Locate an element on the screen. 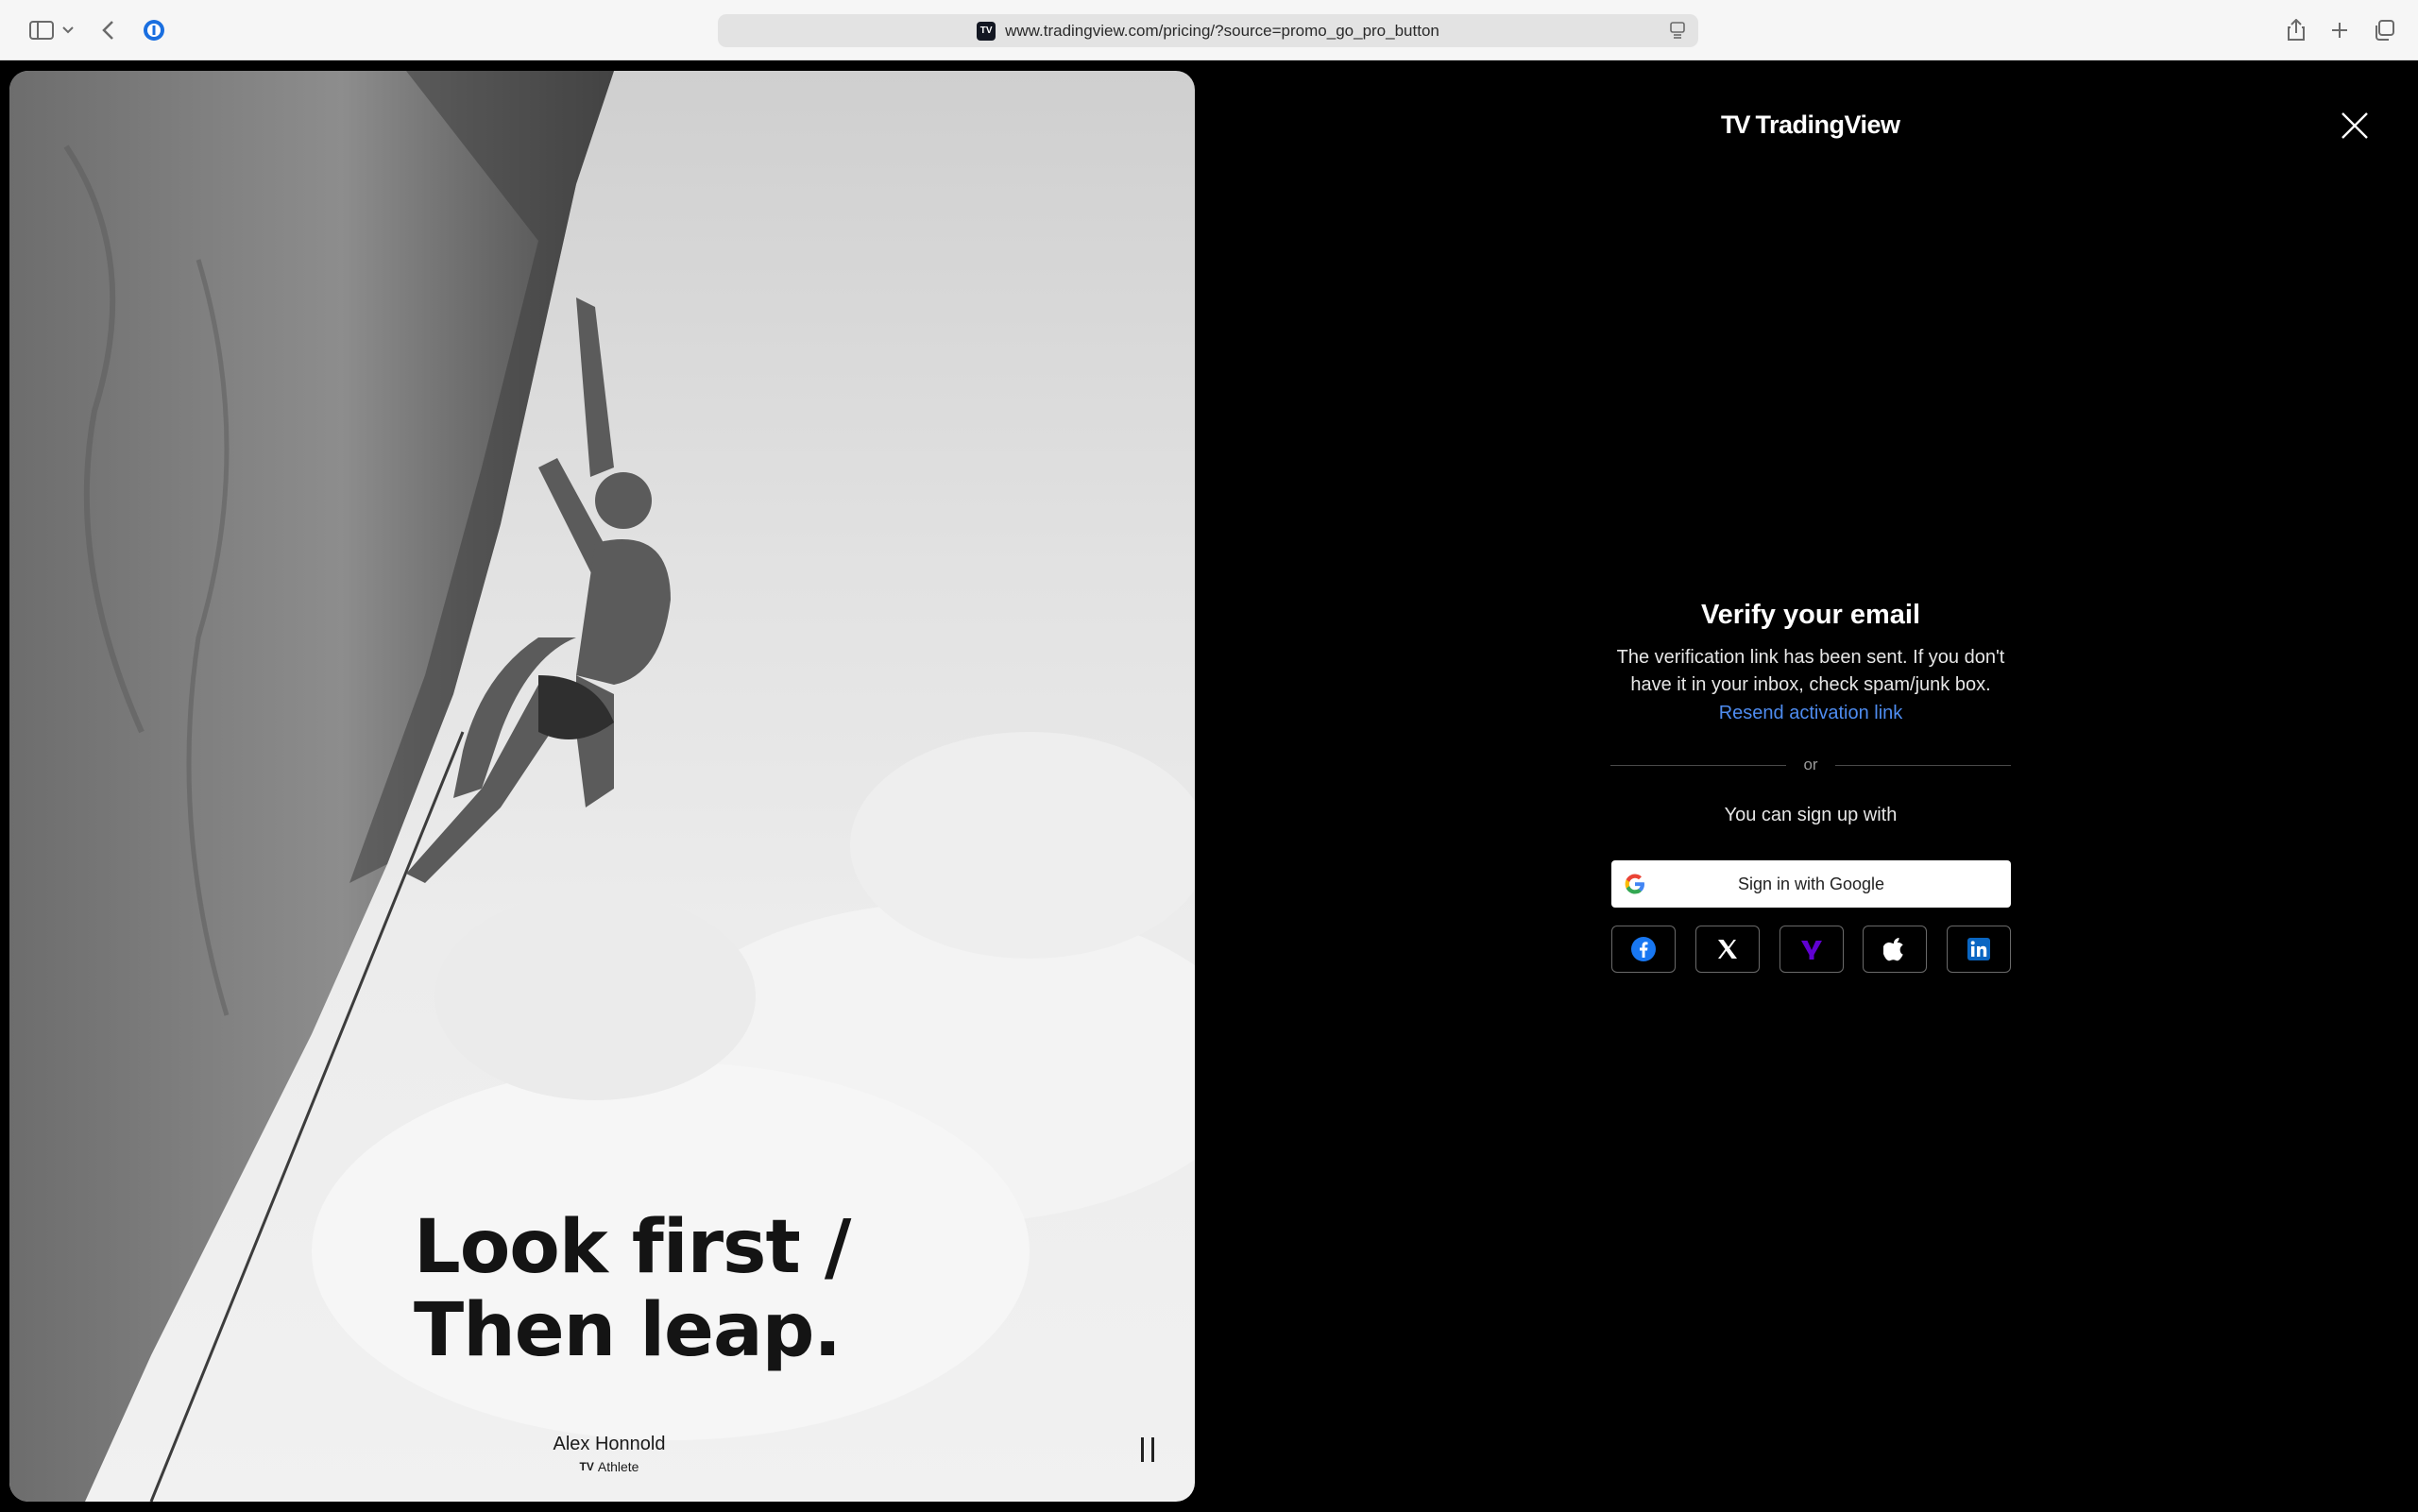 This screenshot has width=2418, height=1512. facebook-icon is located at coordinates (1643, 949).